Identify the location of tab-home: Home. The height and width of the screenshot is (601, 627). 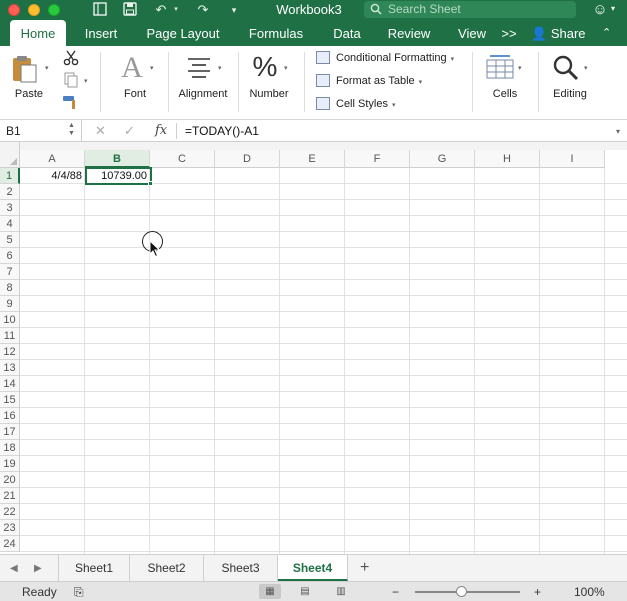
(38, 33).